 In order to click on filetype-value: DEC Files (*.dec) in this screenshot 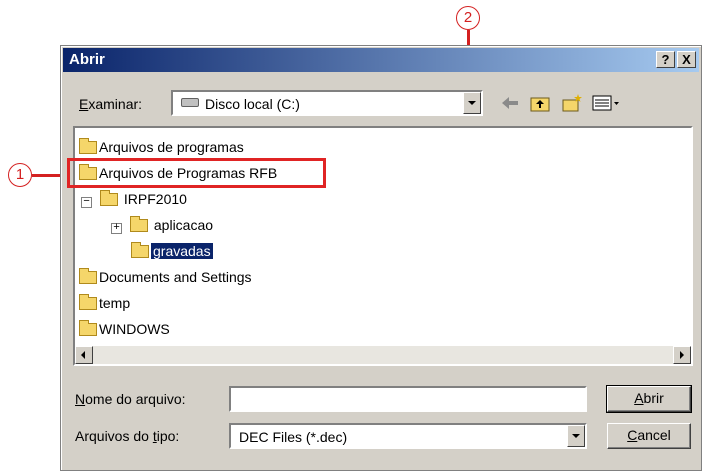, I will do `click(293, 437)`.